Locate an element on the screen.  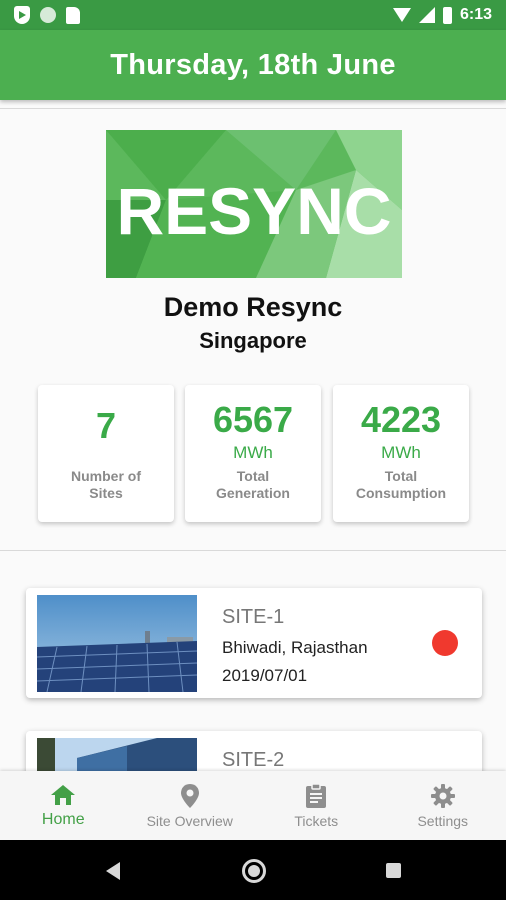
company-location: Singapore is located at coordinates (253, 340).